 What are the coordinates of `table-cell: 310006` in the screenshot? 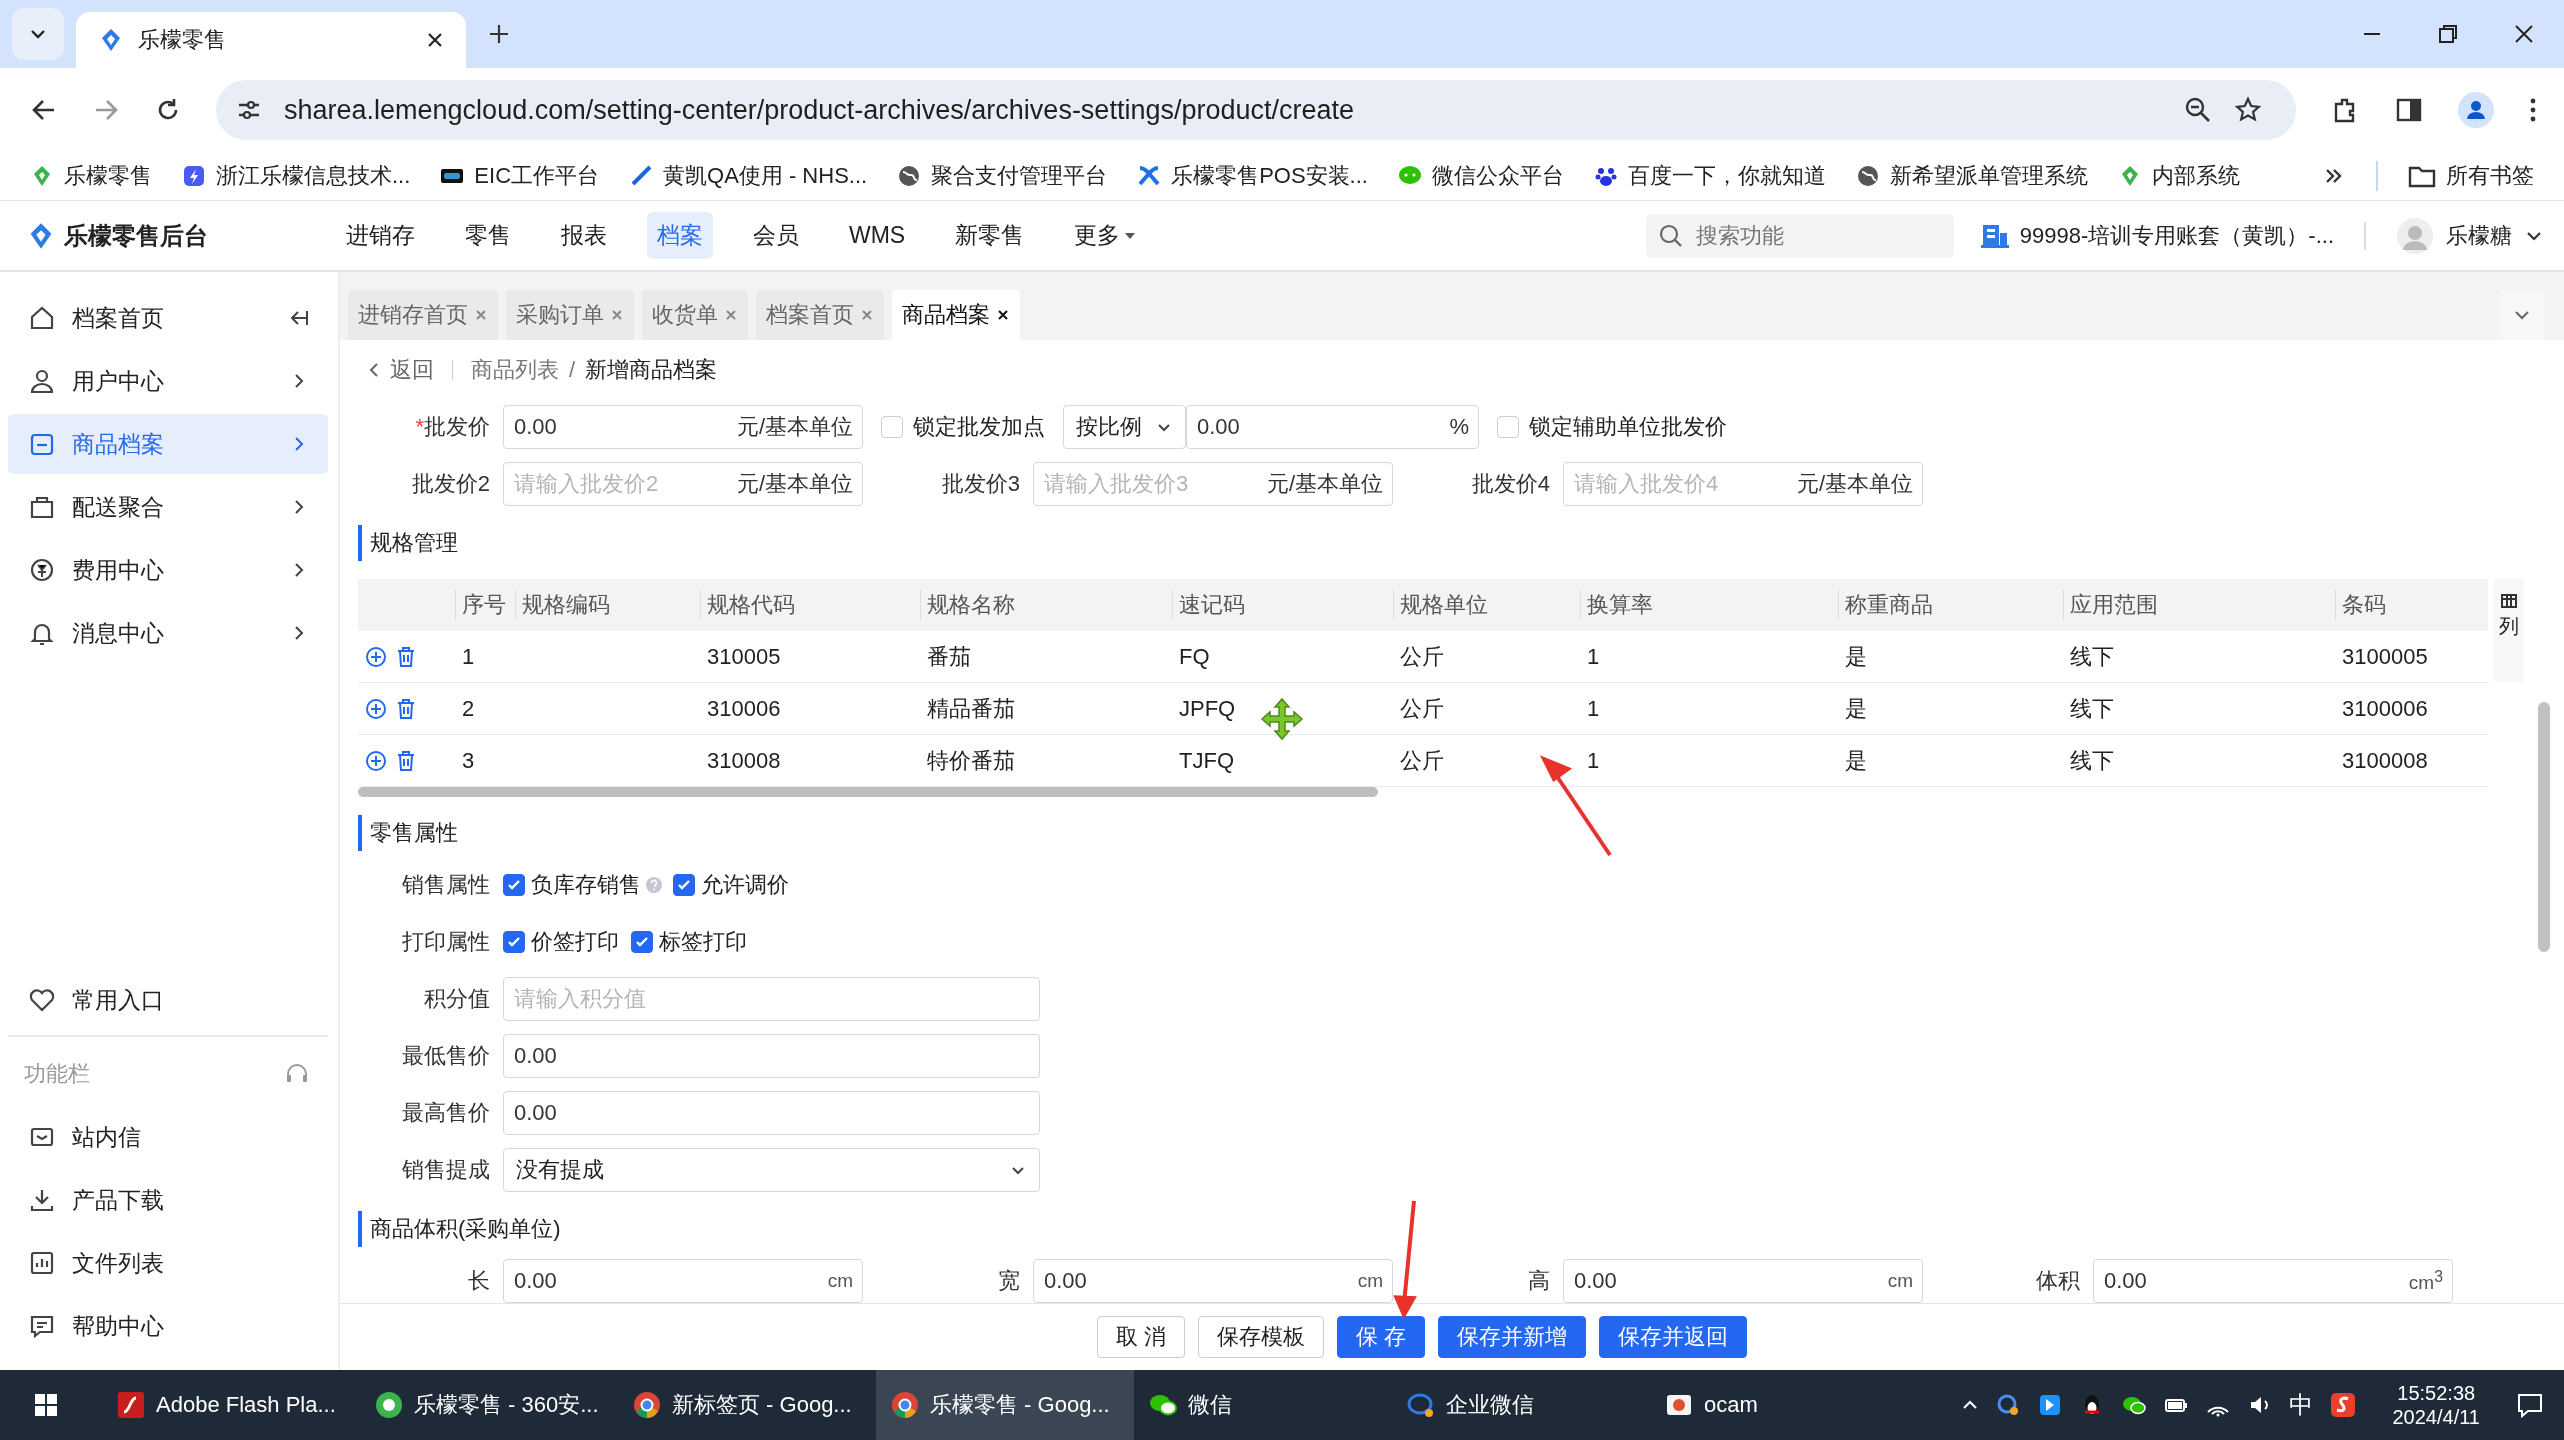 It's located at (744, 708).